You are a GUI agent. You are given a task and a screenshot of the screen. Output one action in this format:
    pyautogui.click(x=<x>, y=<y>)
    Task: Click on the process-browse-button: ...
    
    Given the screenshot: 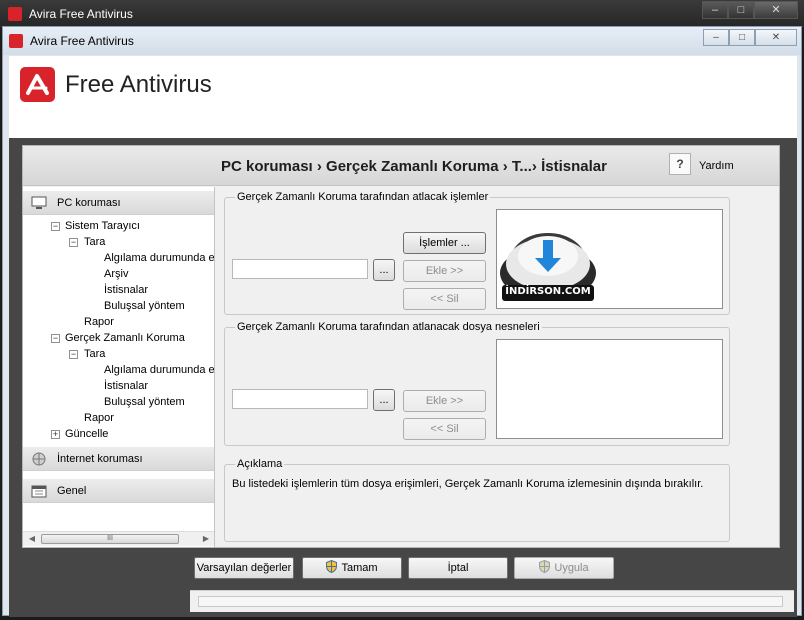 What is the action you would take?
    pyautogui.click(x=384, y=270)
    